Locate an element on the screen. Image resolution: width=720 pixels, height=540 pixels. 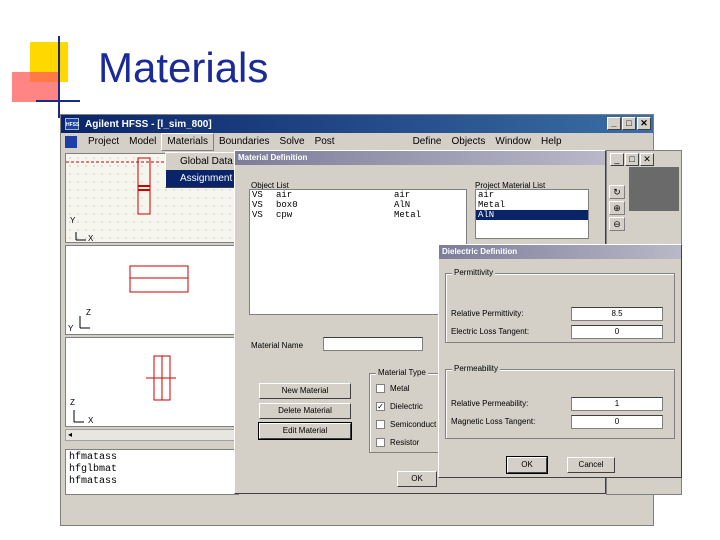
menu-objects: Objects is located at coordinates (468, 142).